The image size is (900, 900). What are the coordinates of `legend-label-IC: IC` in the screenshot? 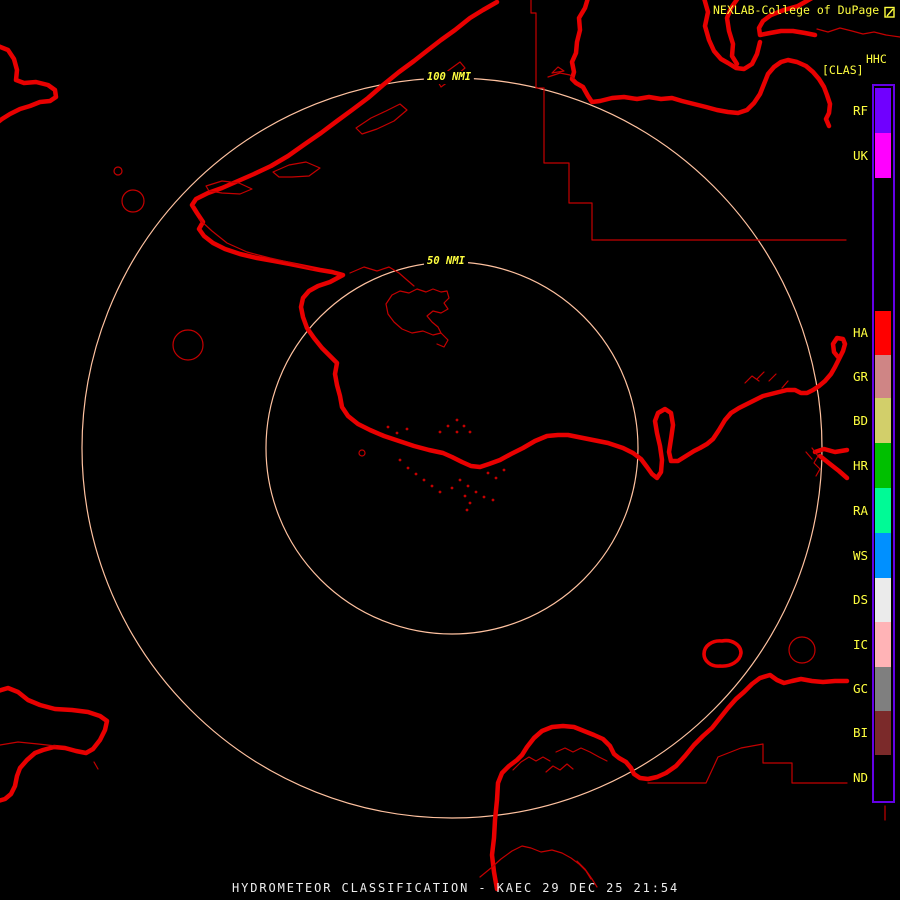 It's located at (860, 644).